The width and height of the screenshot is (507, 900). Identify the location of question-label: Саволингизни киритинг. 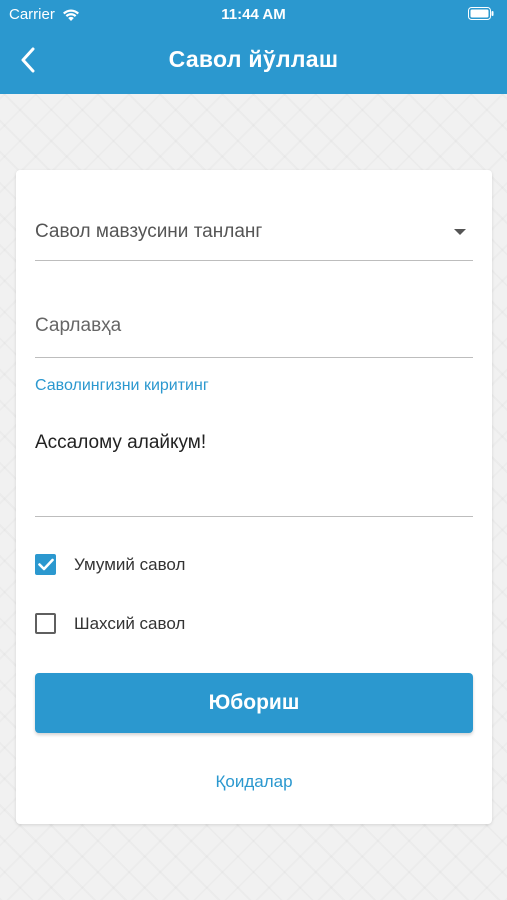
(122, 385).